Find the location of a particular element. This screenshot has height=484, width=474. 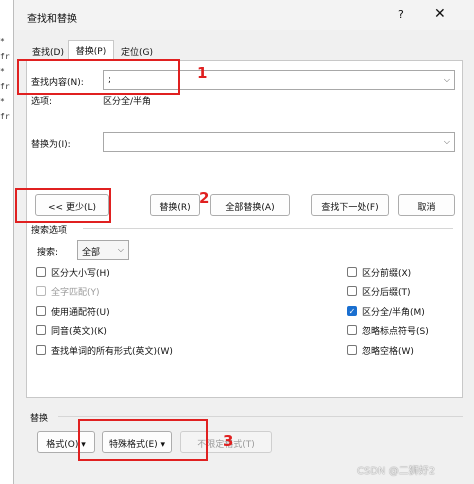

checkbox-label: 同音(英文)(K) is located at coordinates (79, 332).